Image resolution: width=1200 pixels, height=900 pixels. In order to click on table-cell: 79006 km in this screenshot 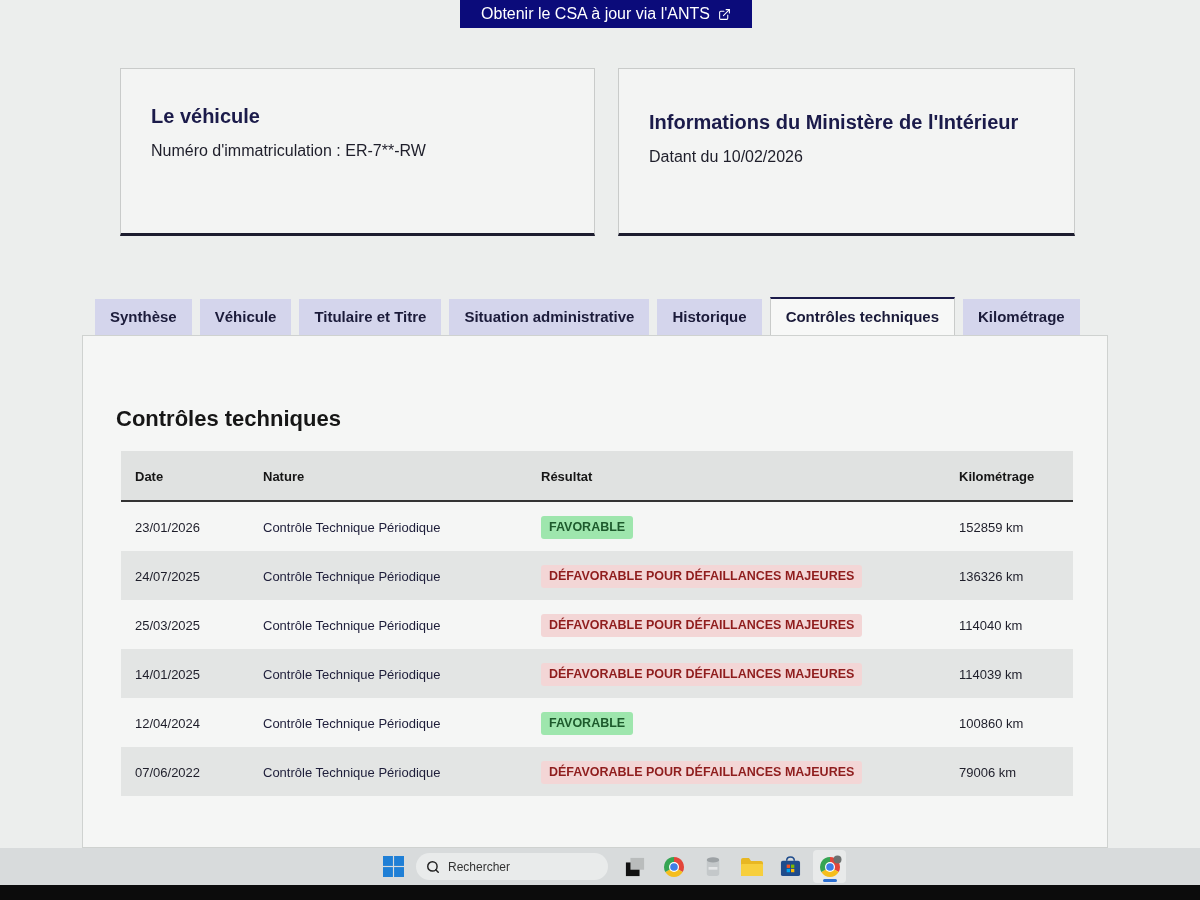, I will do `click(988, 772)`.